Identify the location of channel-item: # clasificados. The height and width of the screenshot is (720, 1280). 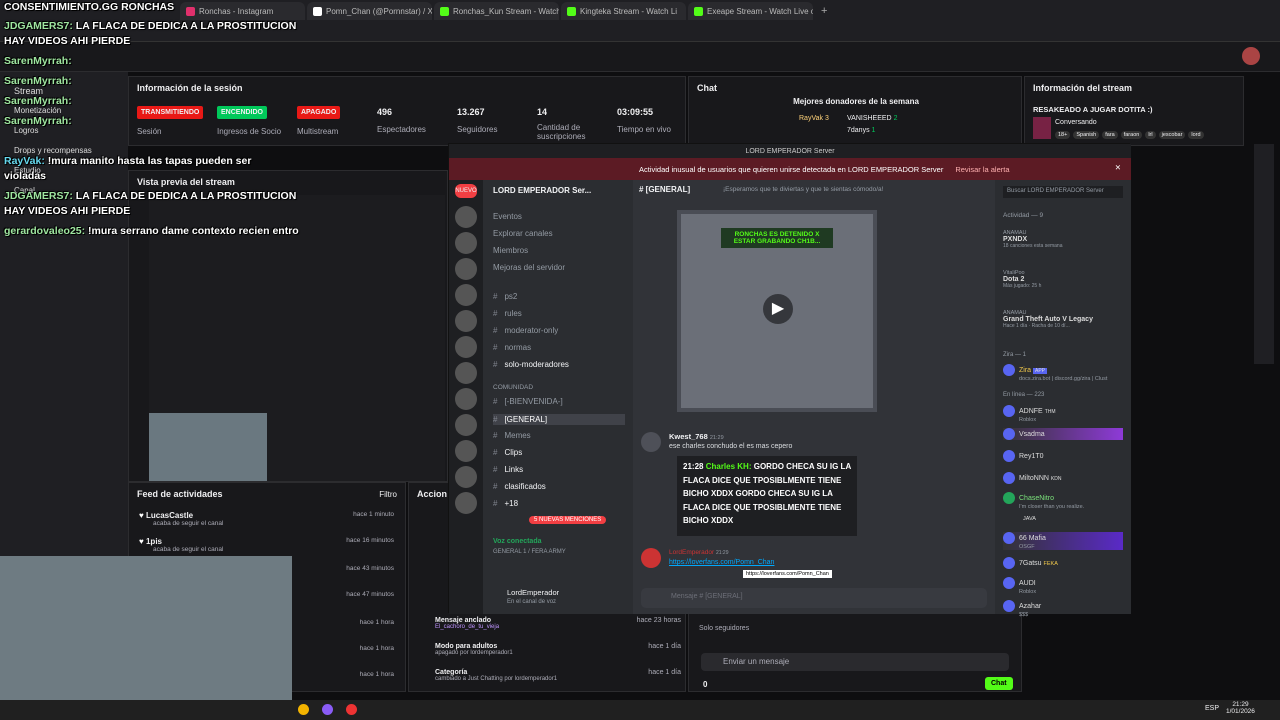
(519, 486).